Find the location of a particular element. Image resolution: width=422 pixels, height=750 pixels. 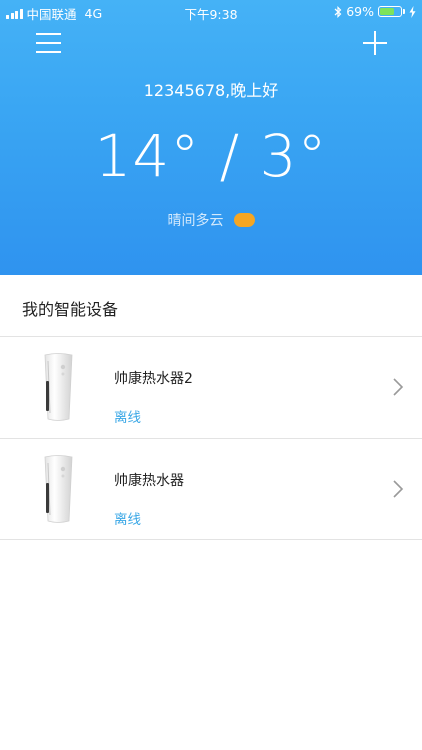

weather-description: 晴间多云 is located at coordinates (195, 221).